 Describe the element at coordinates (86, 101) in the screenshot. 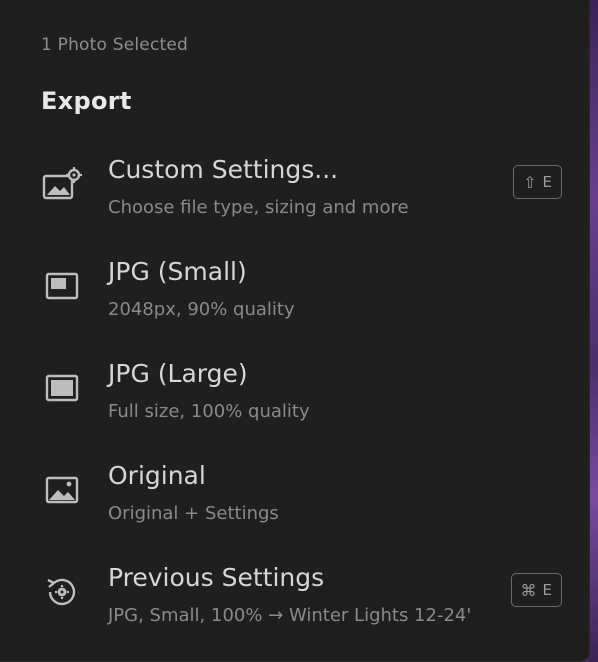

I see `export-title: Export` at that location.